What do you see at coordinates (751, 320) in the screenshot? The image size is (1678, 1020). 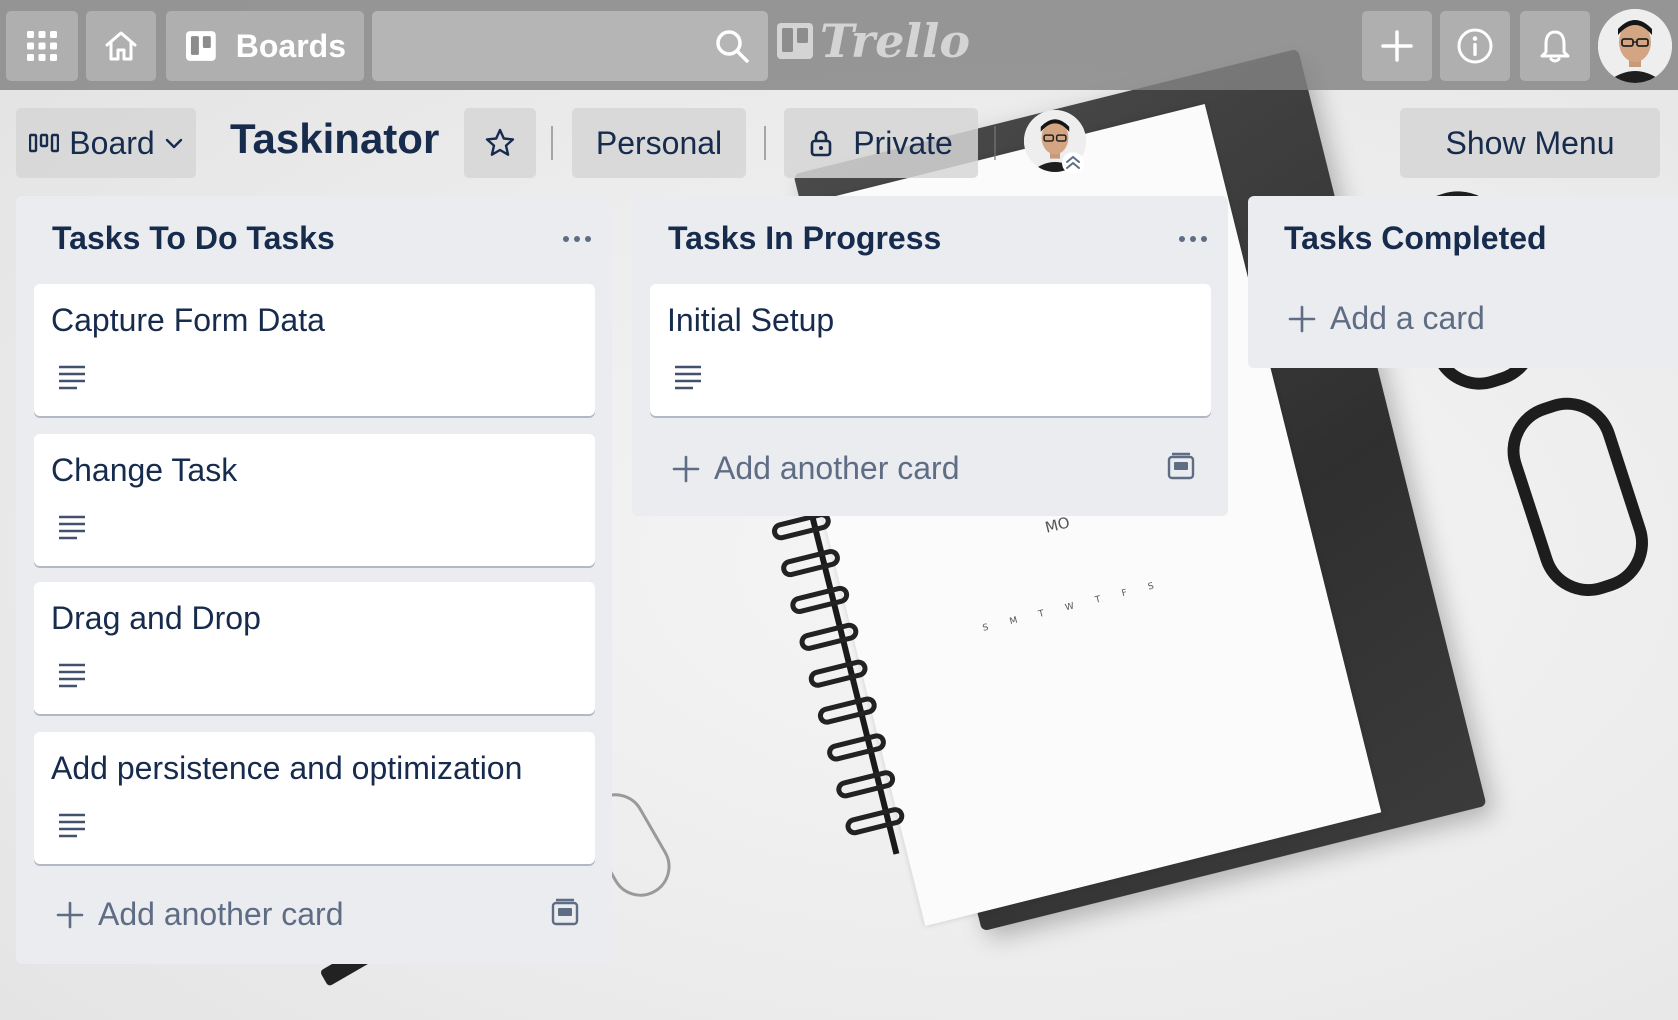 I see `card-title: Initial Setup` at bounding box center [751, 320].